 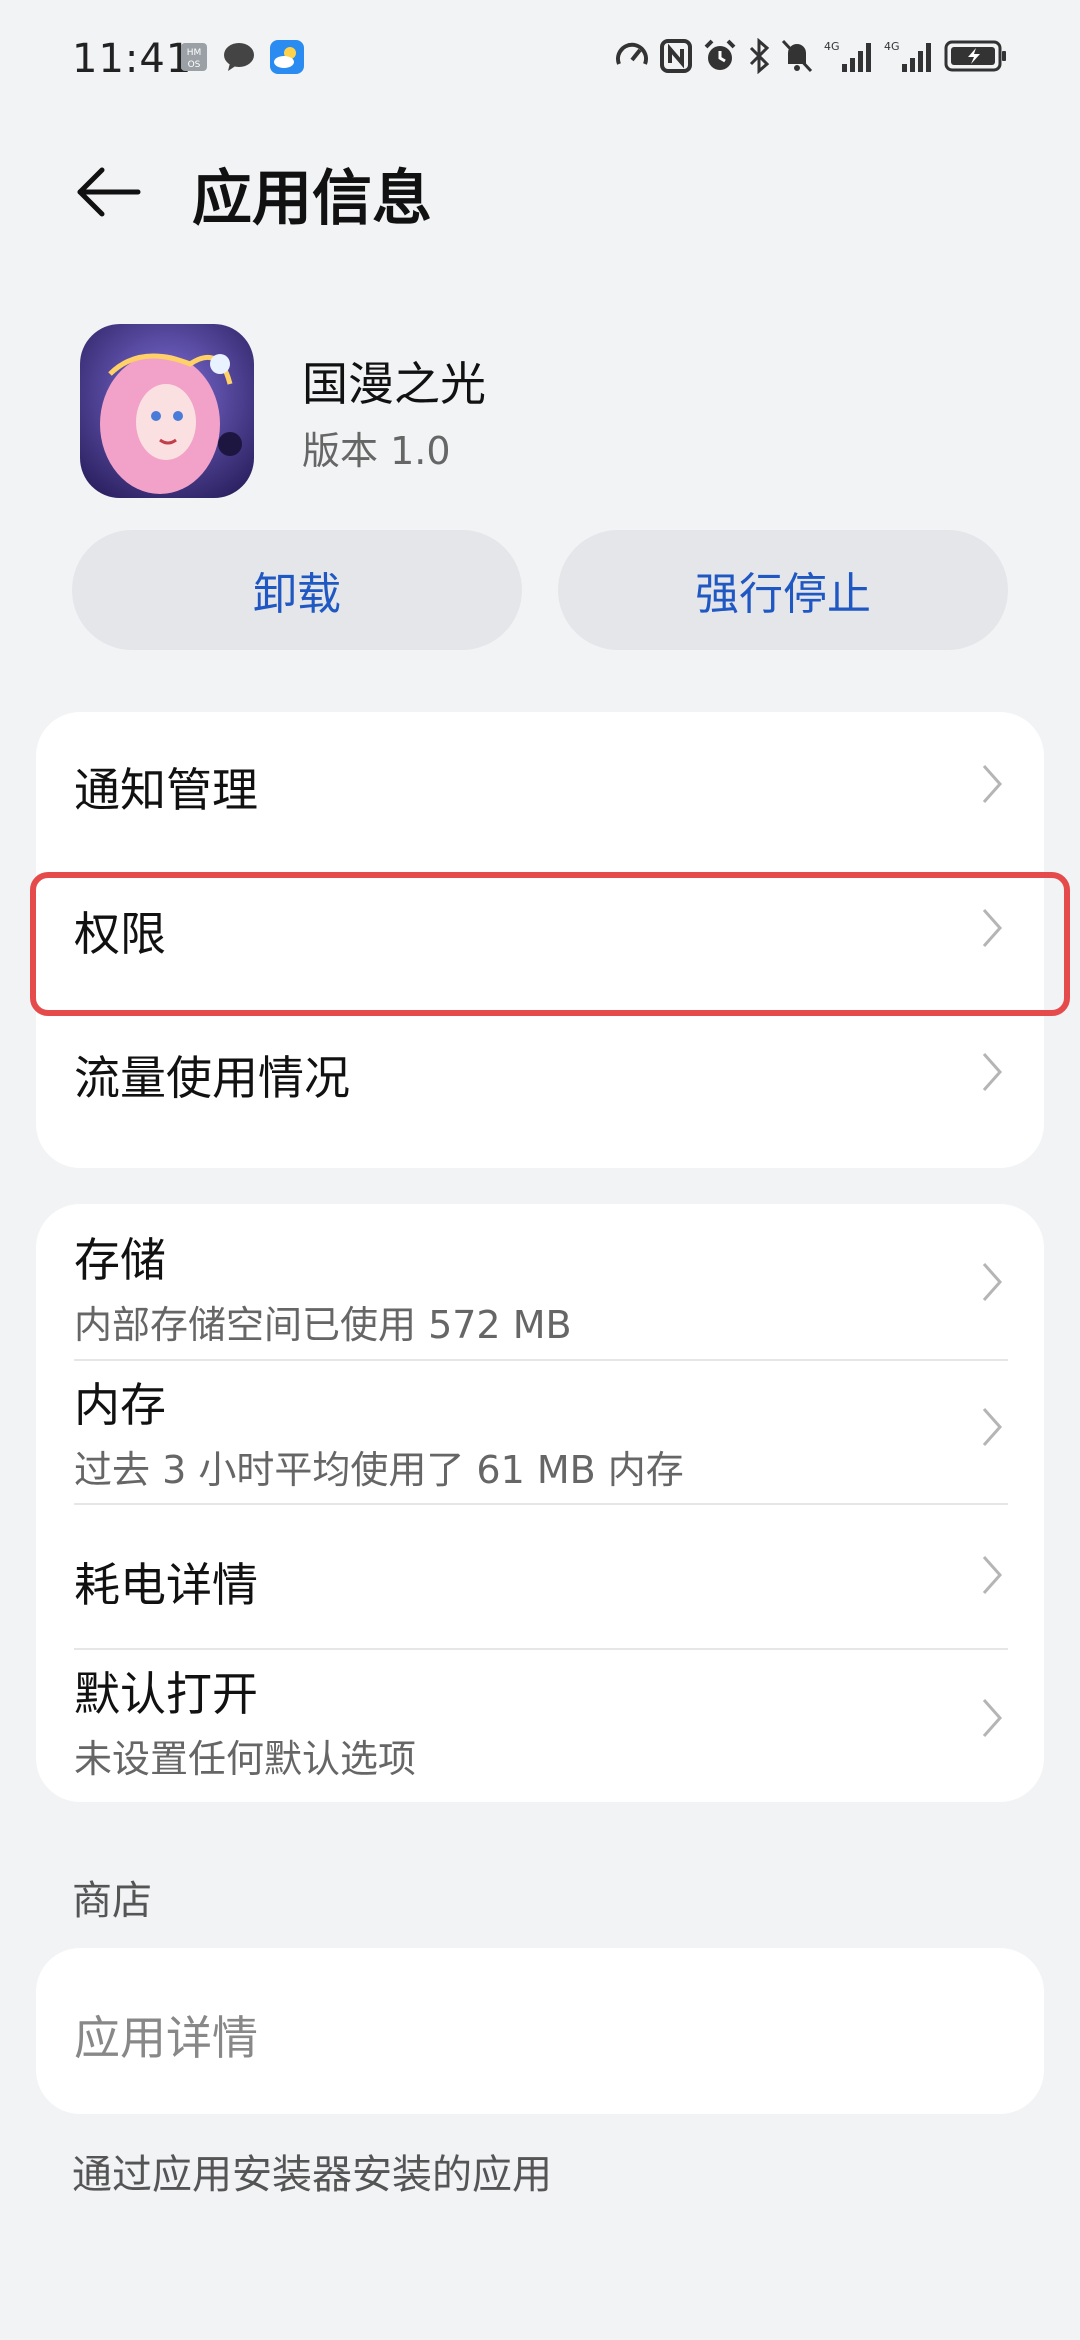 What do you see at coordinates (540, 60) in the screenshot?
I see `status-bar: 11:41 HM OS 4G 4G` at bounding box center [540, 60].